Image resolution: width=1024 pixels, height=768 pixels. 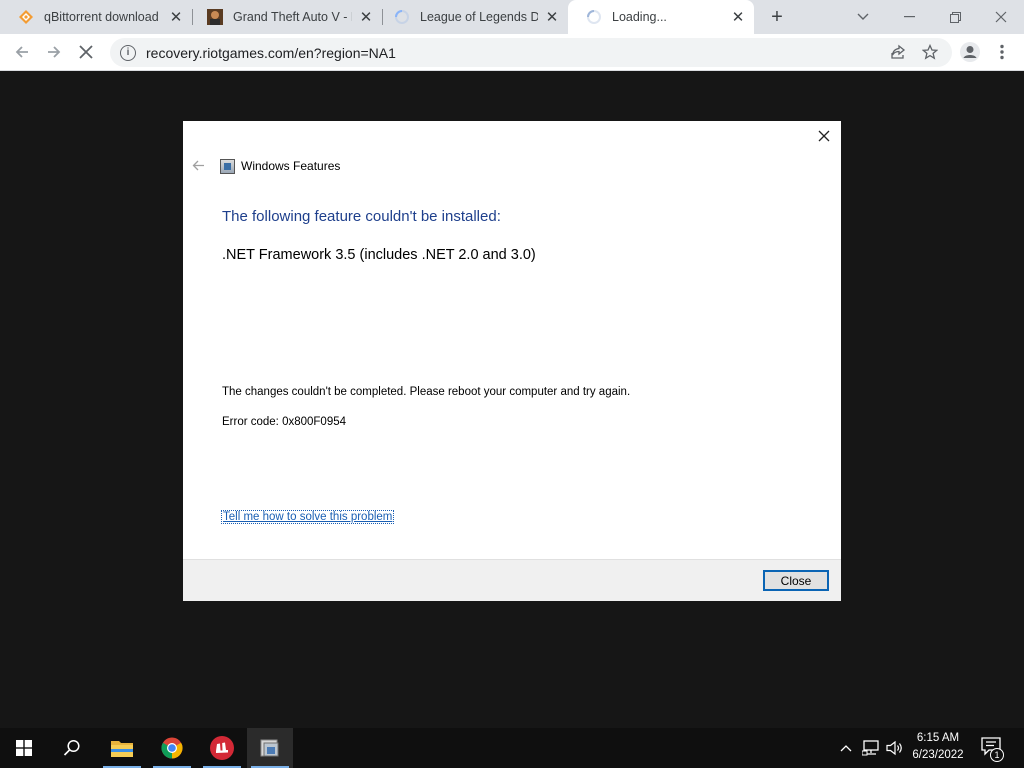 What do you see at coordinates (938, 755) in the screenshot?
I see `clock-date: 6/23/2022` at bounding box center [938, 755].